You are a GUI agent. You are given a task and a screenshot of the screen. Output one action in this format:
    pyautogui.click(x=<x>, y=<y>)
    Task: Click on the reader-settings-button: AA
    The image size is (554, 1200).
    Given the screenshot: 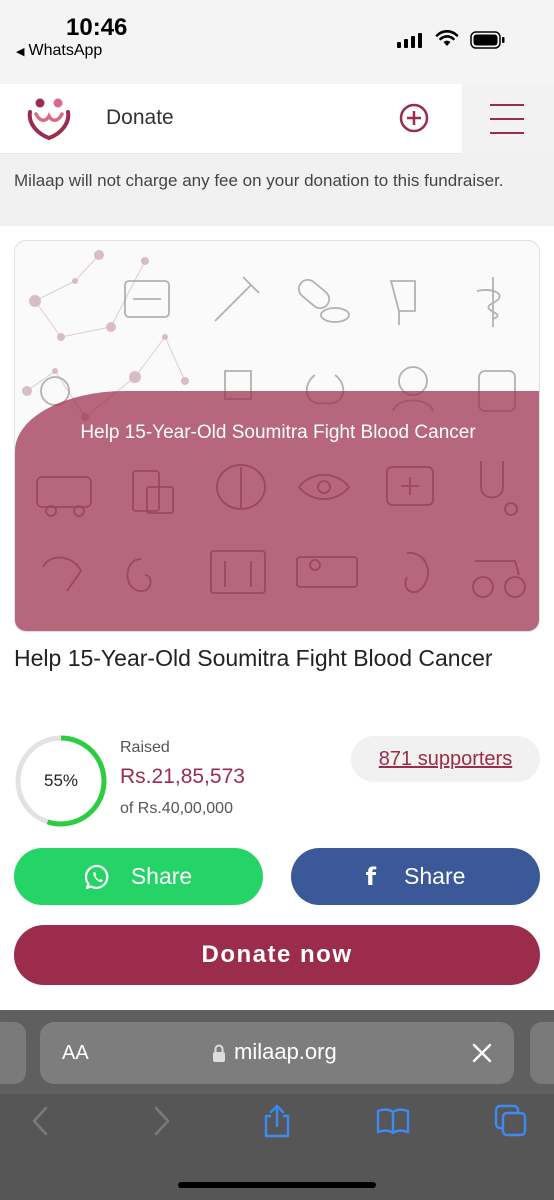 What is the action you would take?
    pyautogui.click(x=75, y=1053)
    